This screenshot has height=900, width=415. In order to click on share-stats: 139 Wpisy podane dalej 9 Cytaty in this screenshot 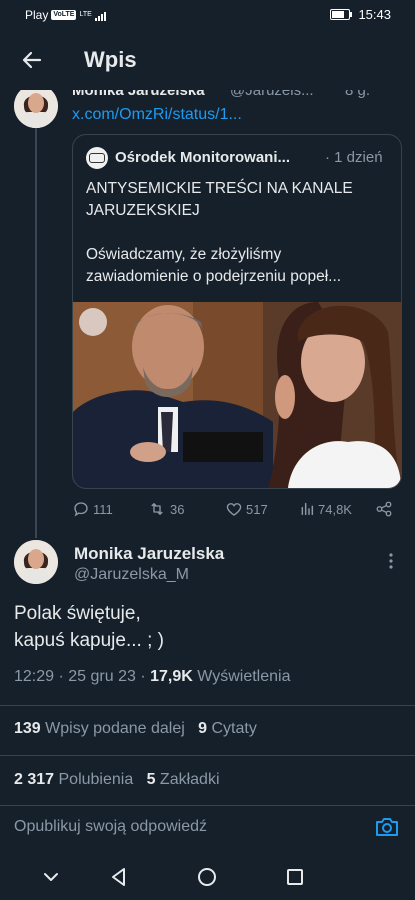, I will do `click(135, 729)`.